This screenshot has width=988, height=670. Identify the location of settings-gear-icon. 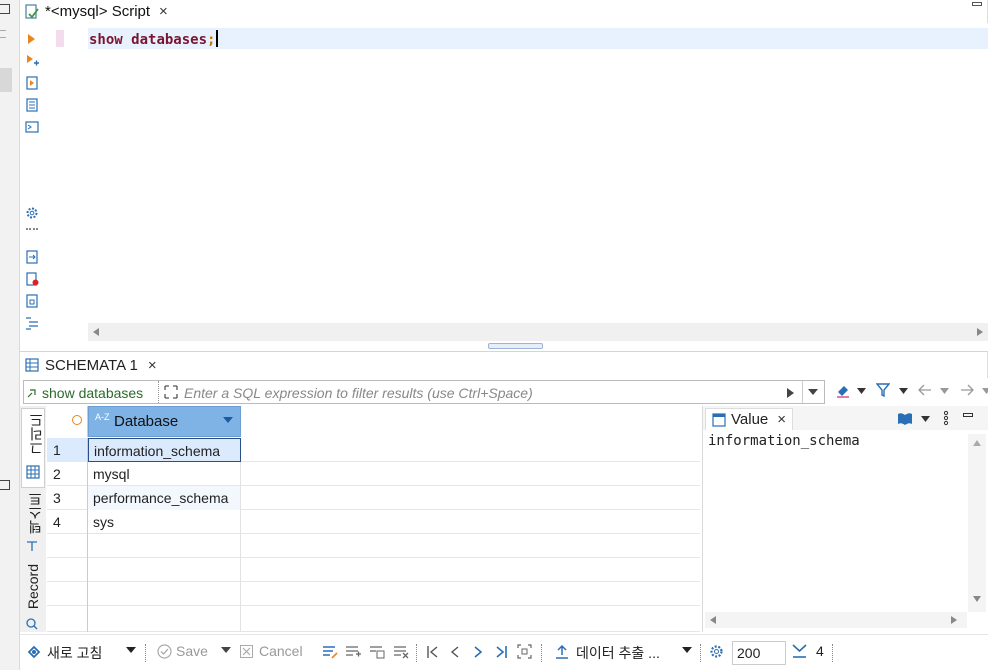
(32, 213).